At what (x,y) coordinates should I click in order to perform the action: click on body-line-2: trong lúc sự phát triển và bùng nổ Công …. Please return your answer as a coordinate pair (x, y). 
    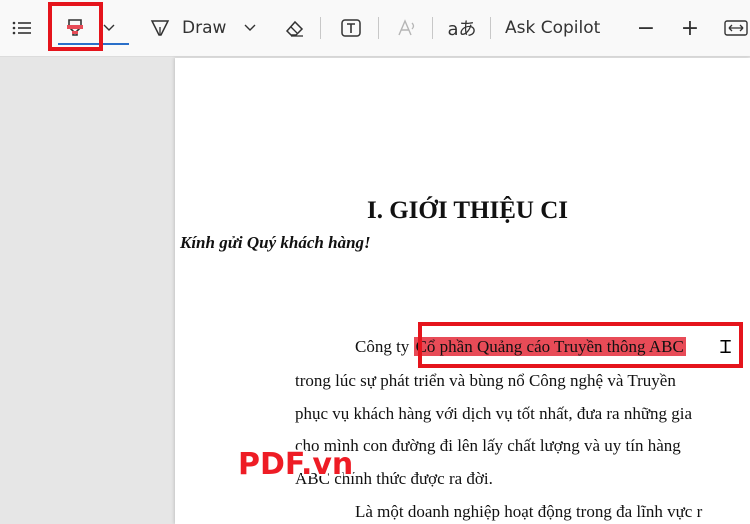
    Looking at the image, I should click on (485, 381).